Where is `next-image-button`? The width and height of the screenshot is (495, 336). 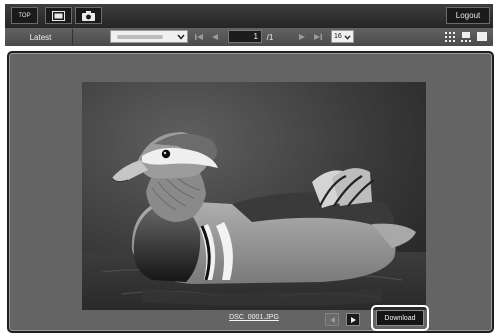
next-image-button is located at coordinates (353, 319).